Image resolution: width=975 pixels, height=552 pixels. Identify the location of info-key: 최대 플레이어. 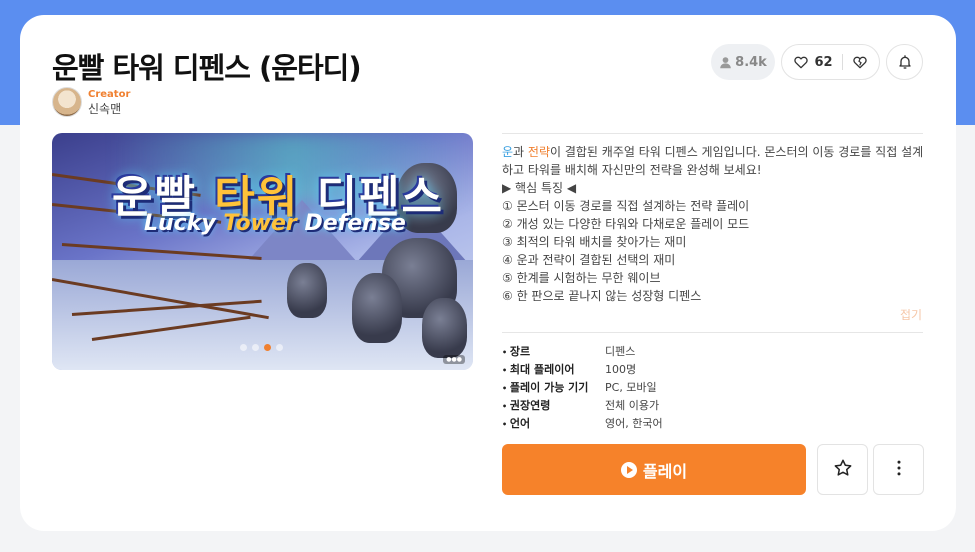
(553, 370).